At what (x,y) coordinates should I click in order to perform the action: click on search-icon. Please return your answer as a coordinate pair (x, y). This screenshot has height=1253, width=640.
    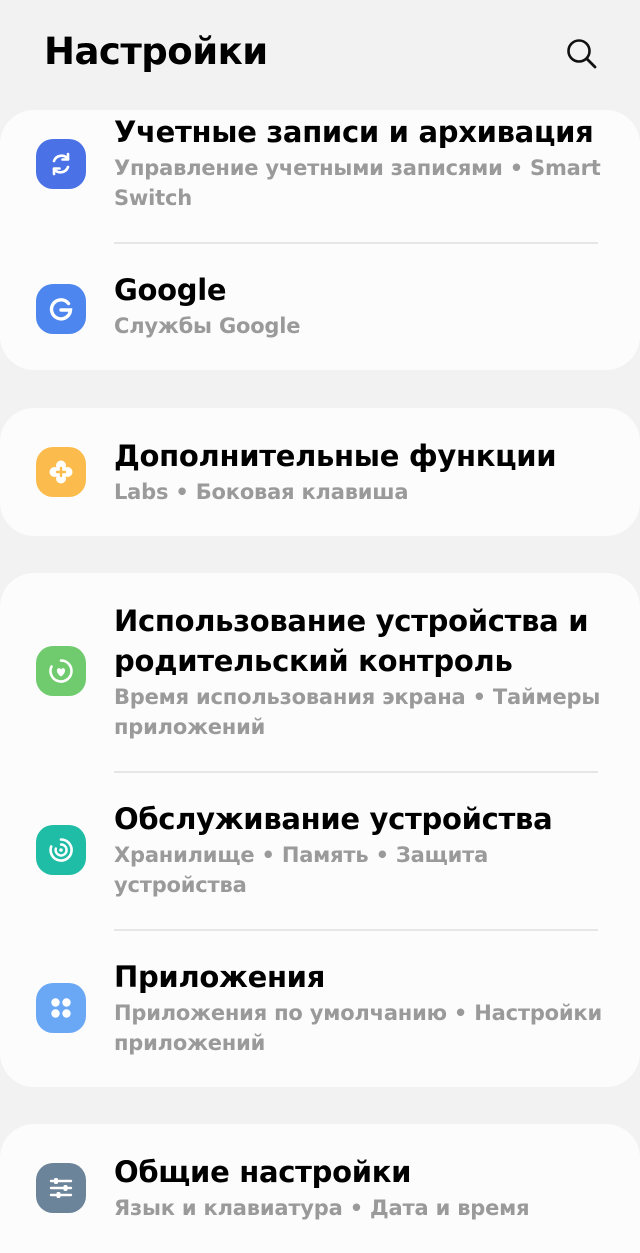
    Looking at the image, I should click on (582, 54).